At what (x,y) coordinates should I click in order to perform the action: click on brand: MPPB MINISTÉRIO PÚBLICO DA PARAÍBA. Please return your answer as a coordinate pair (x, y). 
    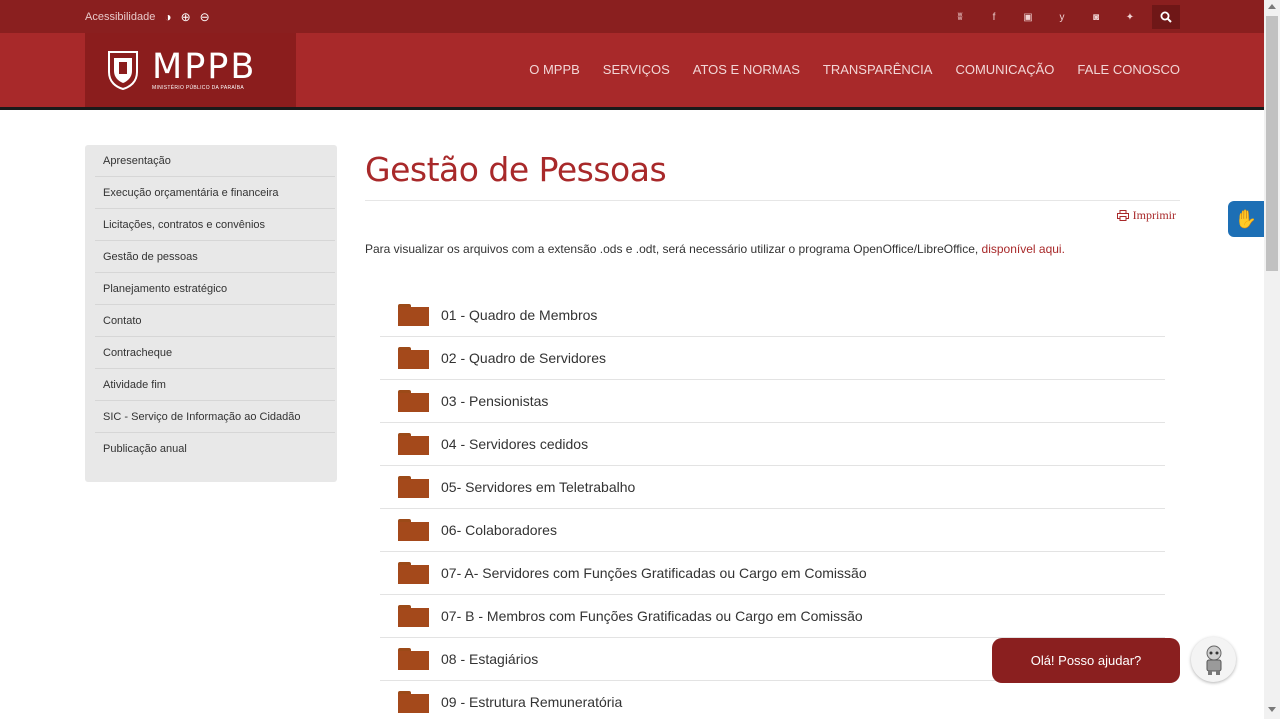
    Looking at the image, I should click on (204, 68).